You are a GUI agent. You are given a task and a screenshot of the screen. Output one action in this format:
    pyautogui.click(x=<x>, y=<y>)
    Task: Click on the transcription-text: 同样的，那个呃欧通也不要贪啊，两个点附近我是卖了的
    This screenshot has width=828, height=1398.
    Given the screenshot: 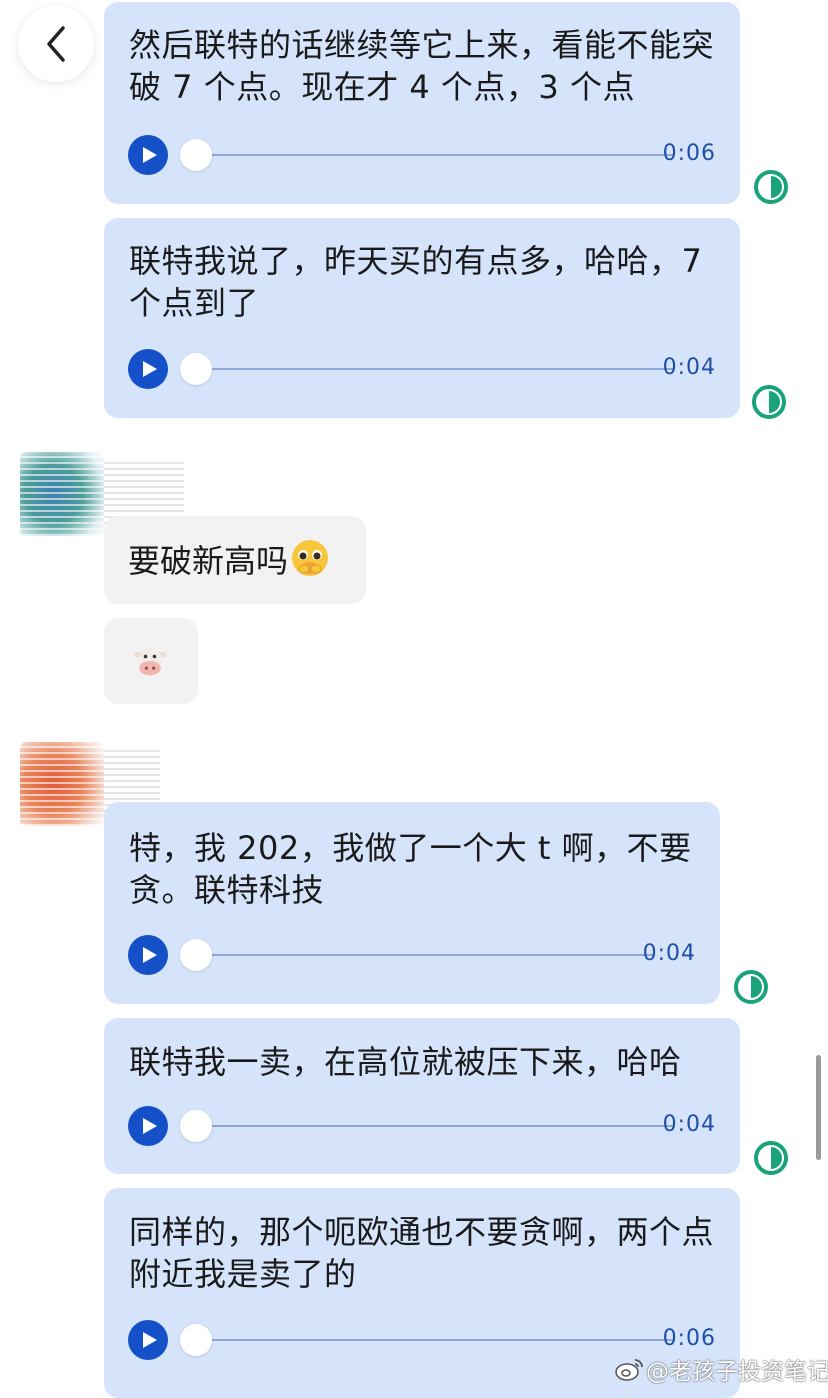 What is the action you would take?
    pyautogui.click(x=422, y=1253)
    